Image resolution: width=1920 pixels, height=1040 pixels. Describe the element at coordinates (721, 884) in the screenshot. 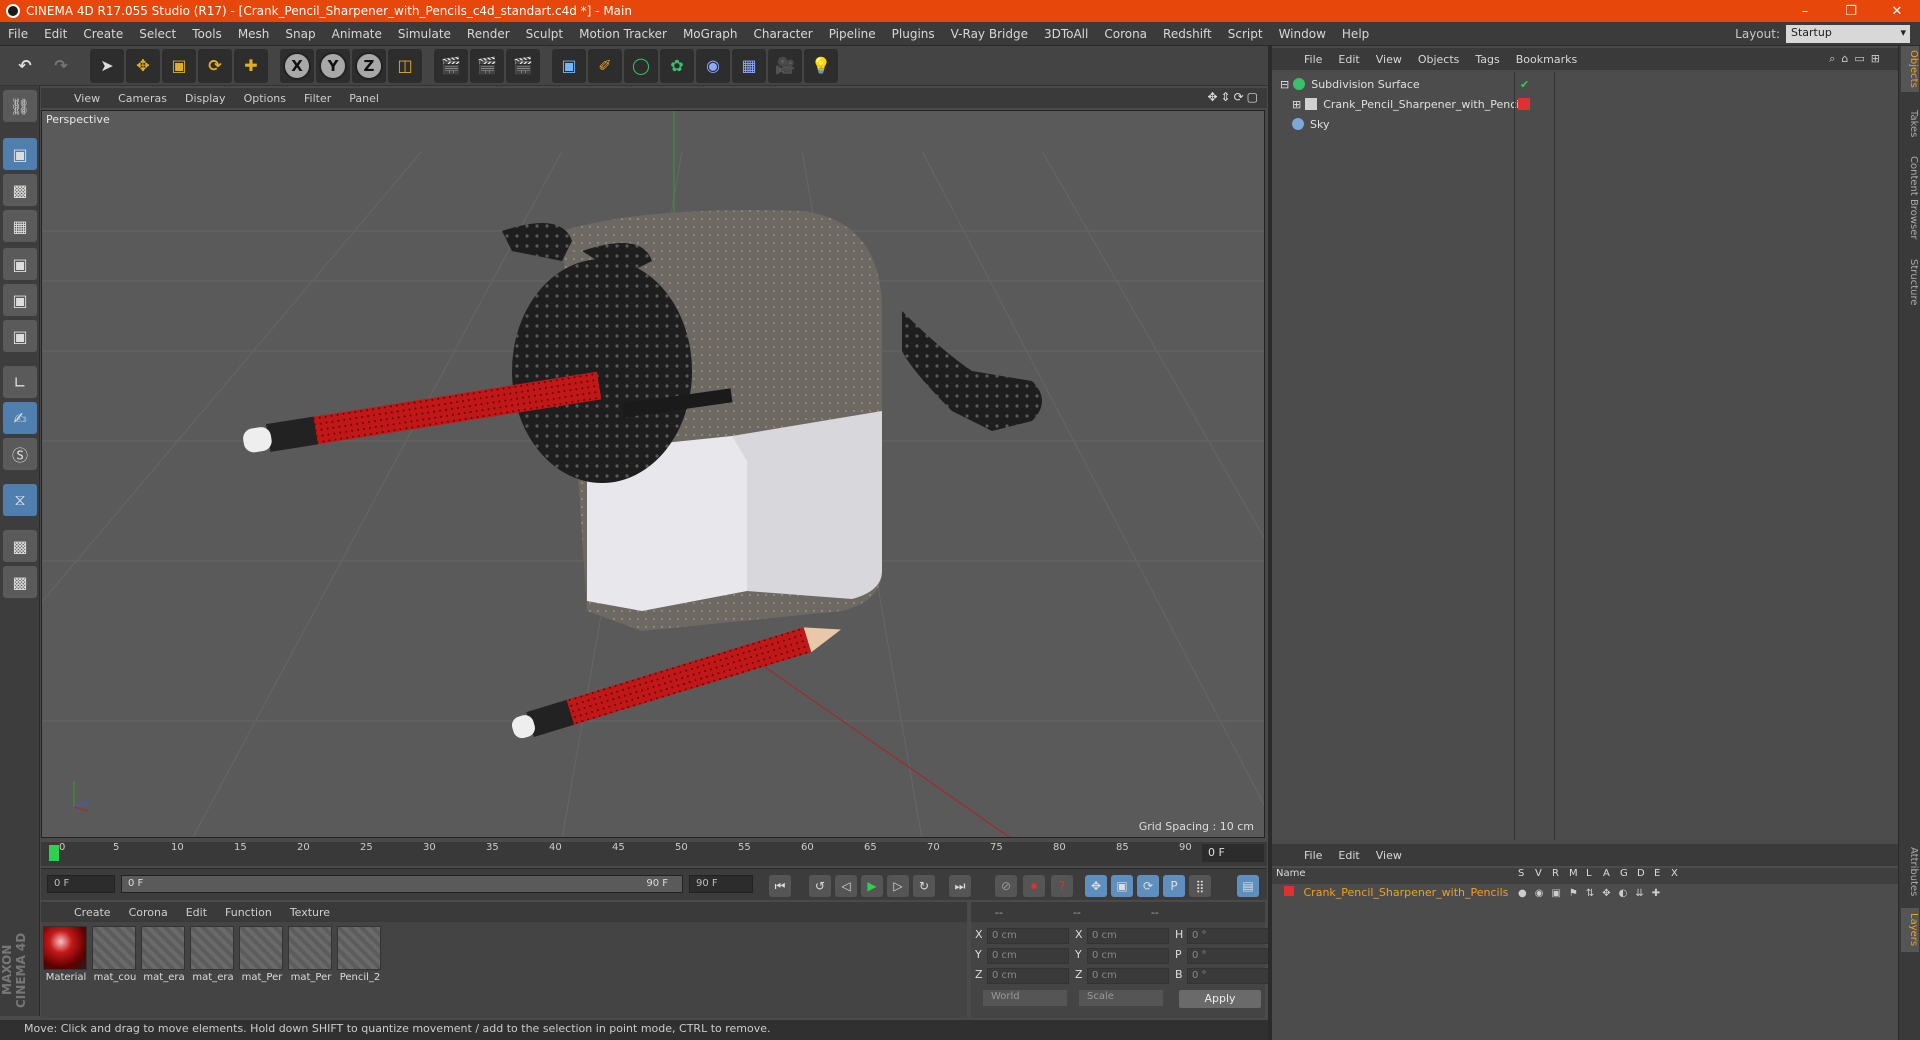

I see `end-frame-field: 90 F` at that location.